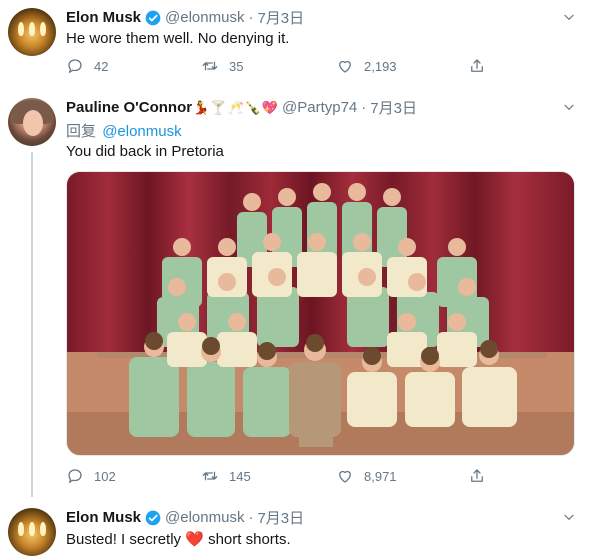 The width and height of the screenshot is (592, 558). I want to click on retweet-count: 35, so click(236, 66).